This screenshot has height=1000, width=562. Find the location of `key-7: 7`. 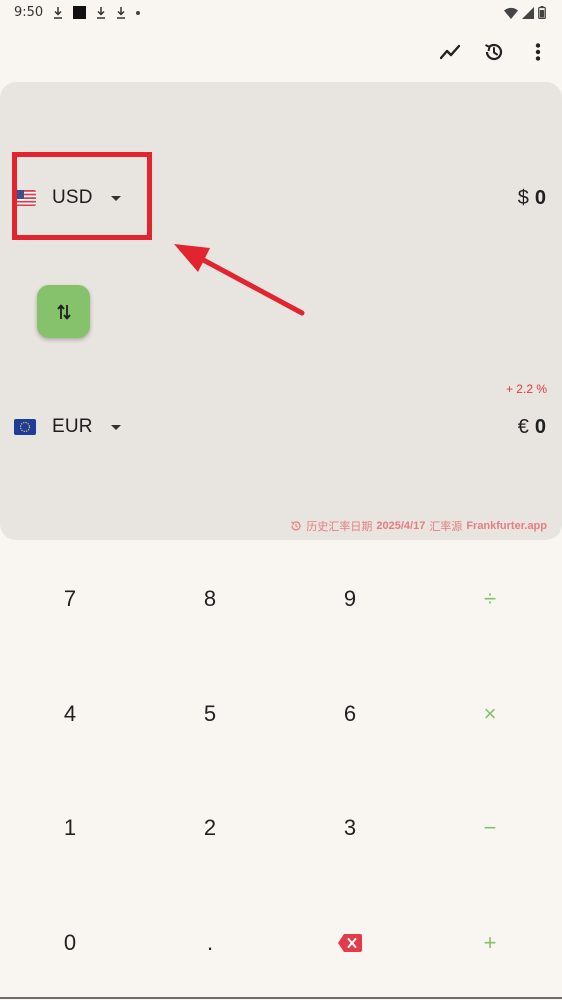

key-7: 7 is located at coordinates (70, 599).